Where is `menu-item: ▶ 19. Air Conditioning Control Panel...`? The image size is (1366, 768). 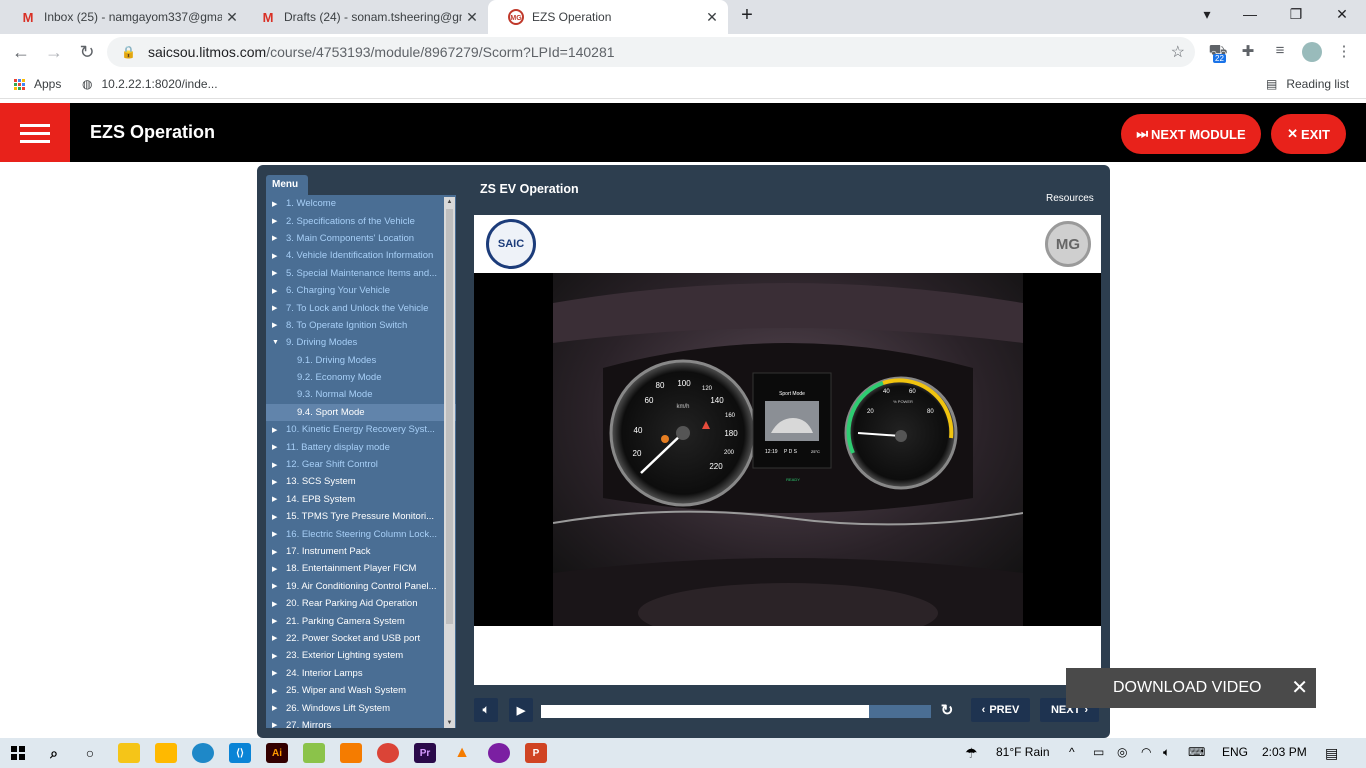 menu-item: ▶ 19. Air Conditioning Control Panel... is located at coordinates (361, 586).